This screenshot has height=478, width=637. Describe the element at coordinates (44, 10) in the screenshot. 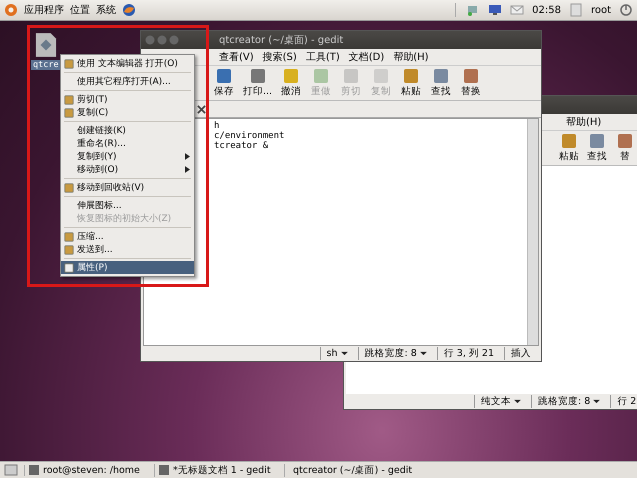

I see `panel-menu: 应用程序` at that location.